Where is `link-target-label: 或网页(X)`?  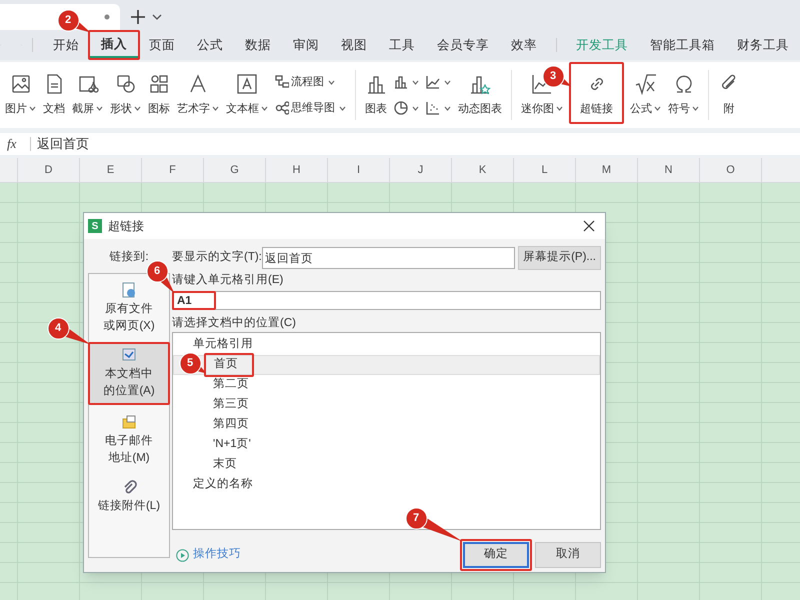 link-target-label: 或网页(X) is located at coordinates (129, 326).